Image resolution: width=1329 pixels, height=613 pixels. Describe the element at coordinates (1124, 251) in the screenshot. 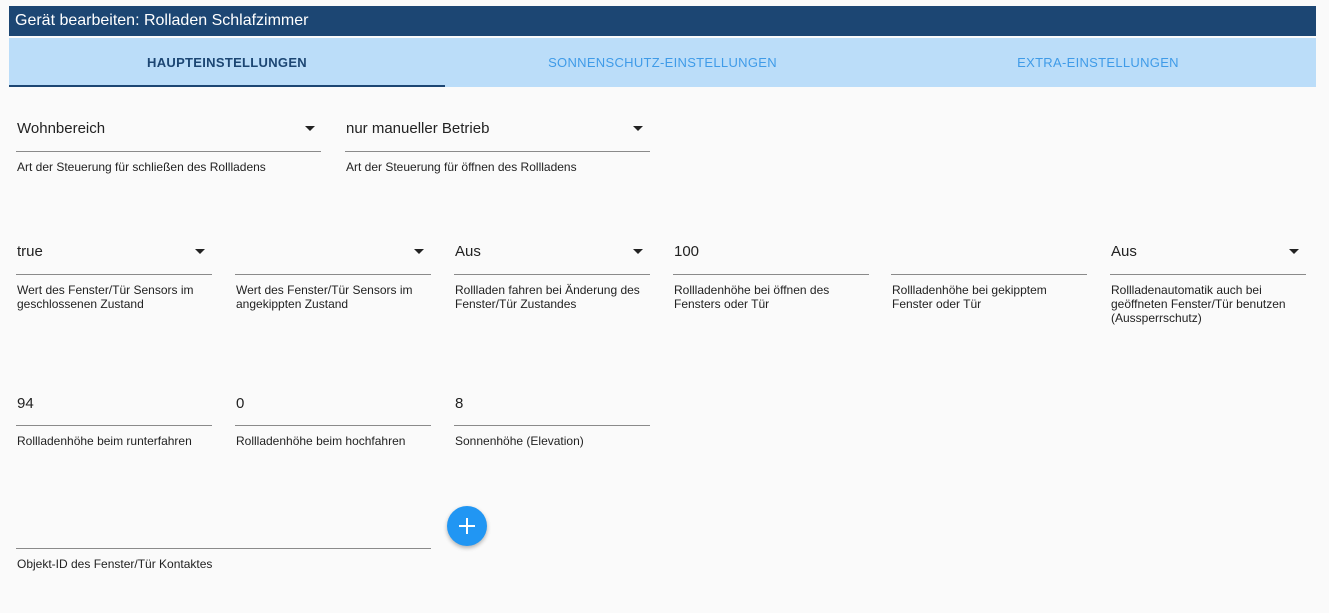

I see `lockout-value: Aus` at that location.